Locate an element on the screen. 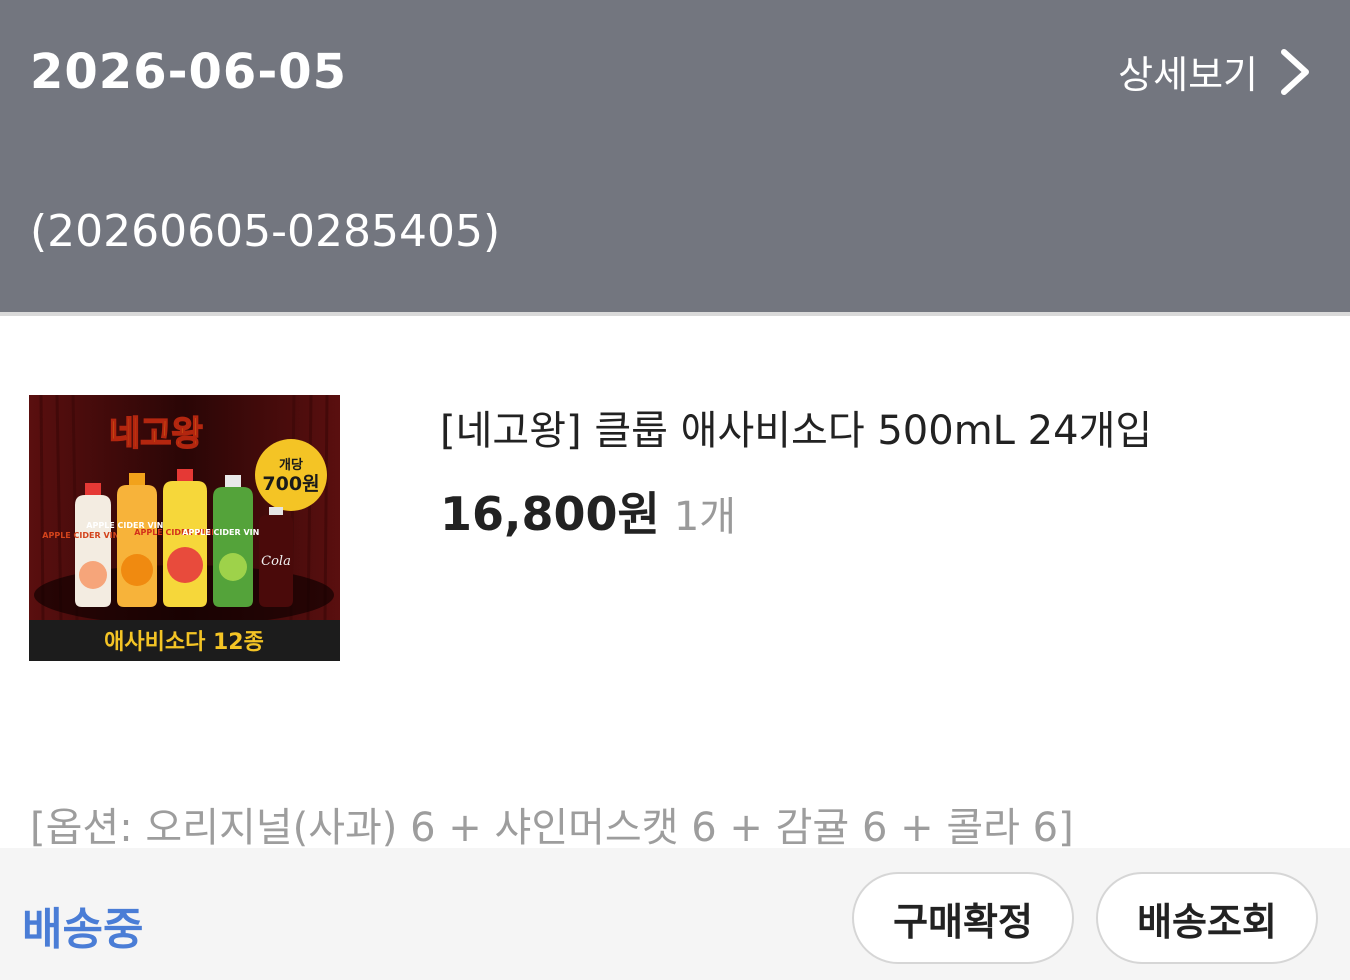 The image size is (1350, 980). product-image-banner: 애사비소다 12종 is located at coordinates (184, 642).